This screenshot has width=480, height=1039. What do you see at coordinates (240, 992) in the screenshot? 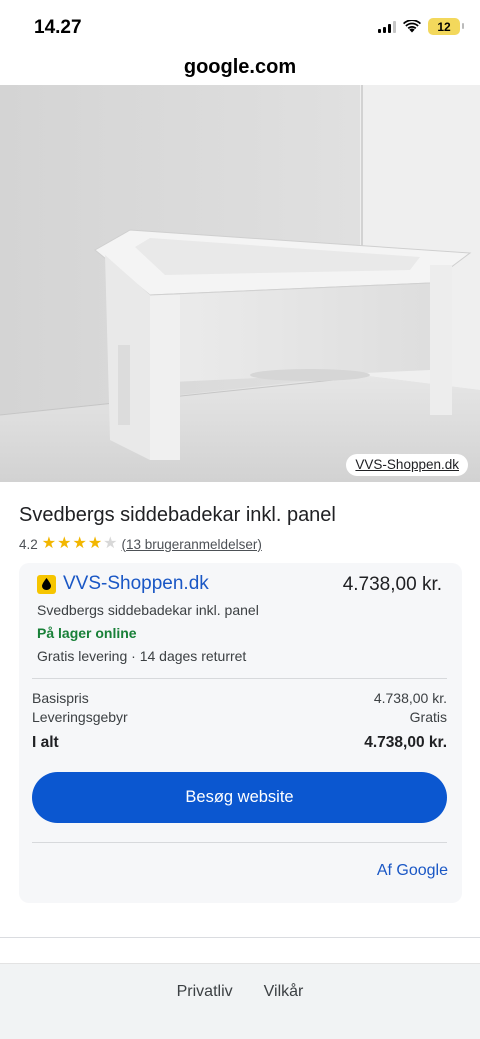
I see `footer-links: Privatliv Vilkår` at bounding box center [240, 992].